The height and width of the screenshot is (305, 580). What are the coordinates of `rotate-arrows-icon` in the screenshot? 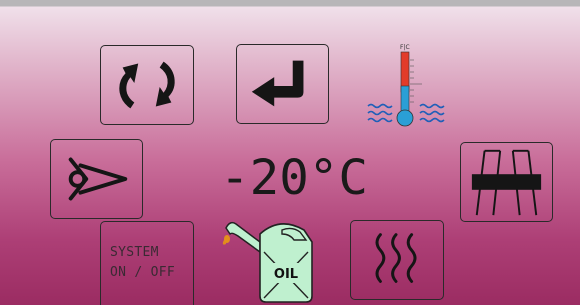 It's located at (147, 85).